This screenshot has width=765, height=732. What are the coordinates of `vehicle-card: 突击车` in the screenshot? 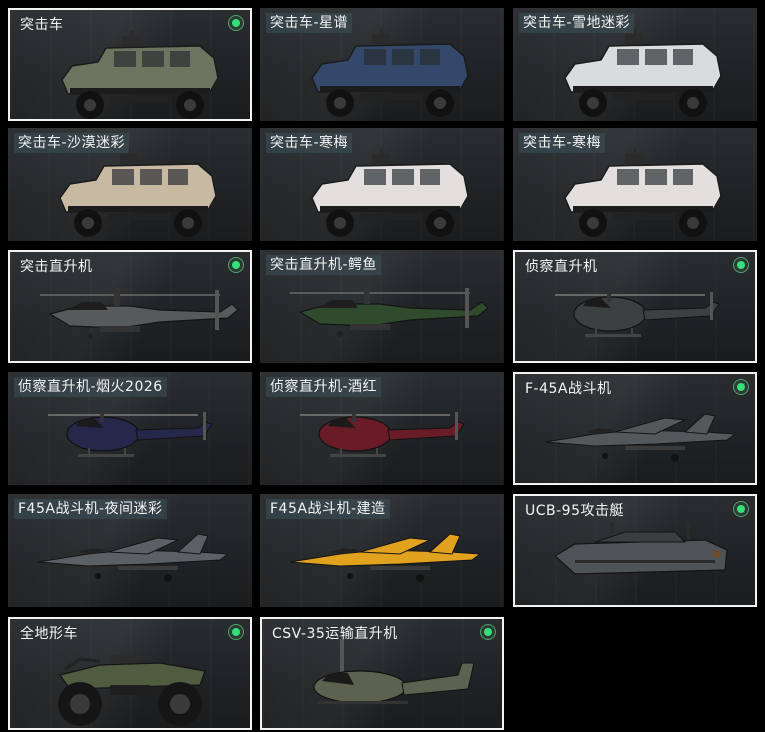 It's located at (130, 64).